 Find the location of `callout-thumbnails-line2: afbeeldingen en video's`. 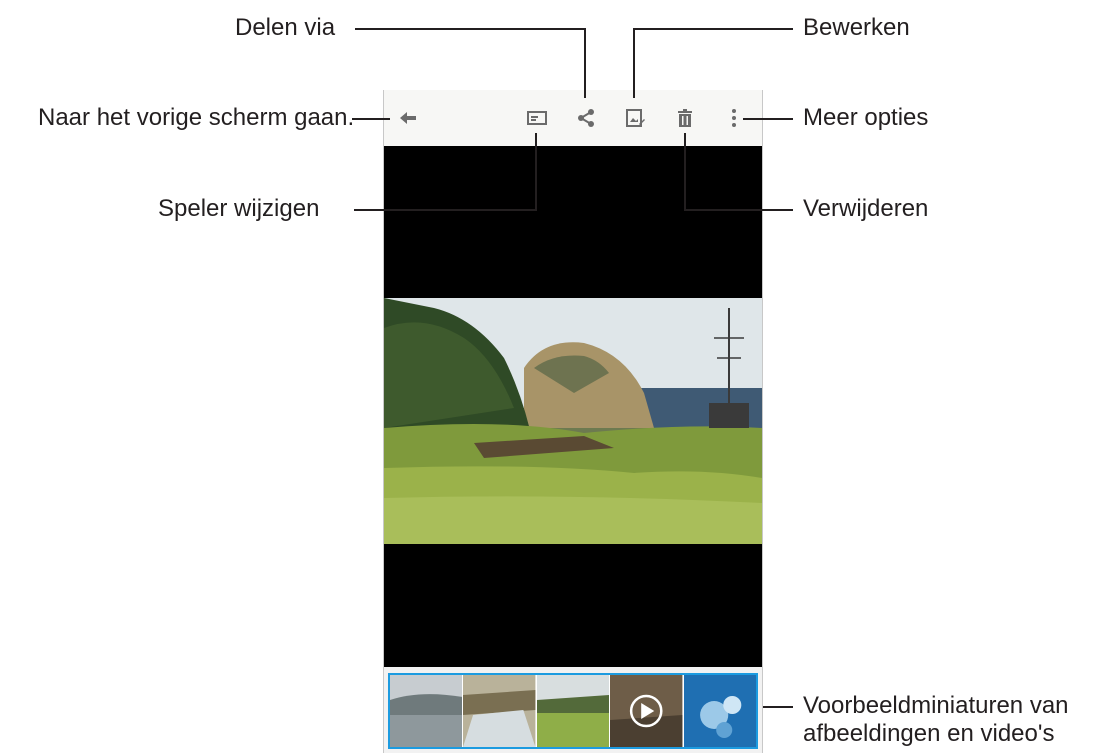

callout-thumbnails-line2: afbeeldingen en video's is located at coordinates (929, 733).